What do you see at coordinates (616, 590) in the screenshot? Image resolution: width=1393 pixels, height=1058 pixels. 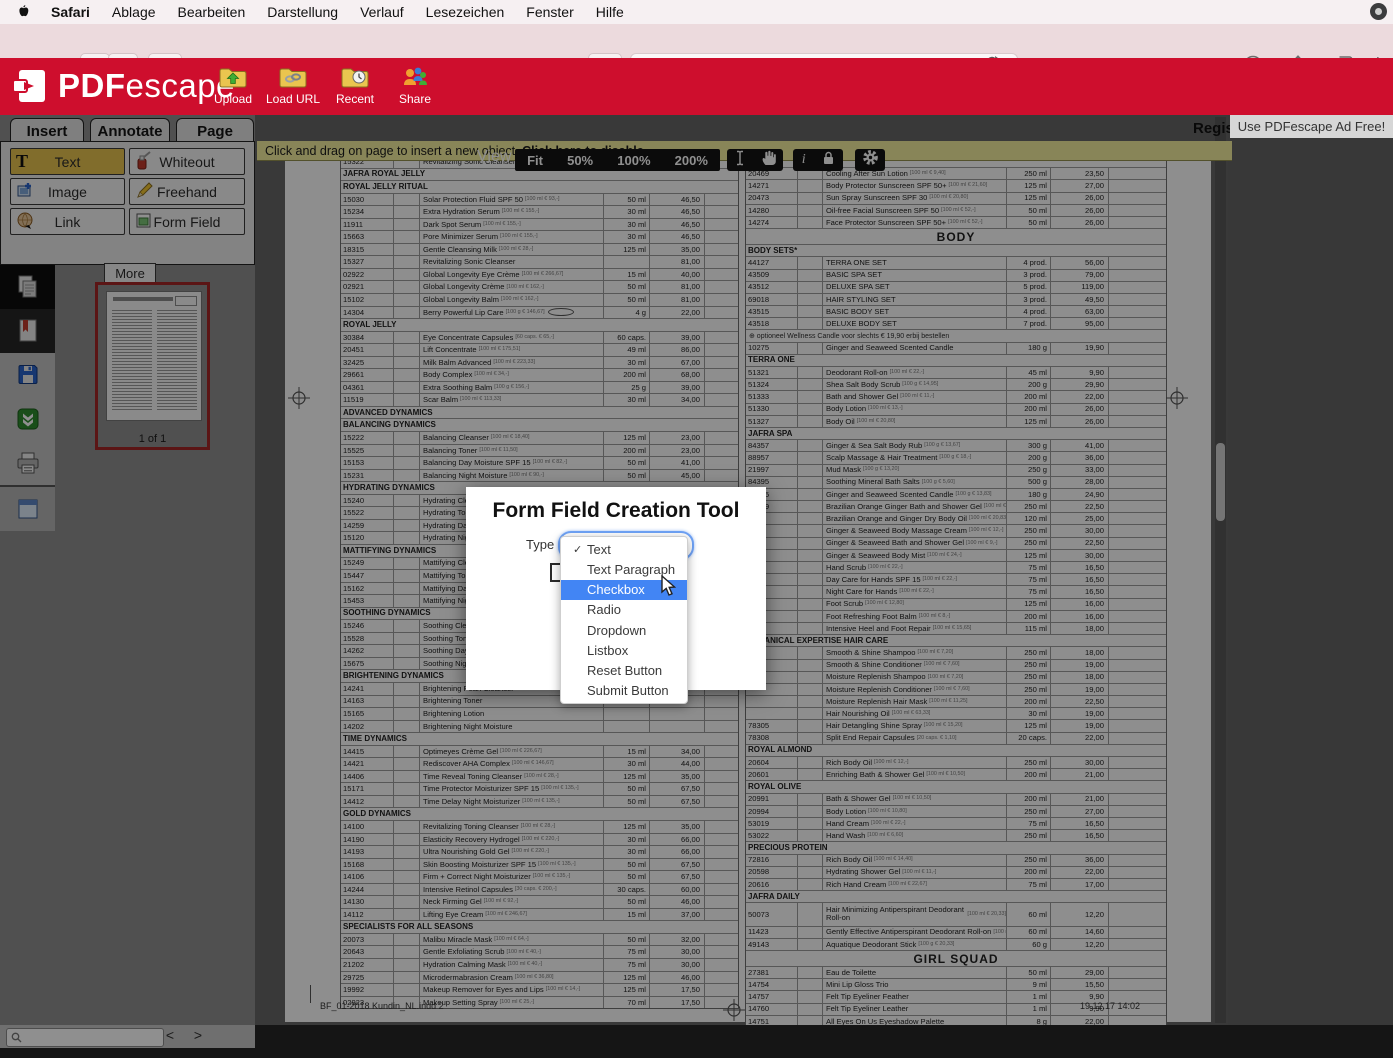 I see `menu-item-label: Checkbox` at bounding box center [616, 590].